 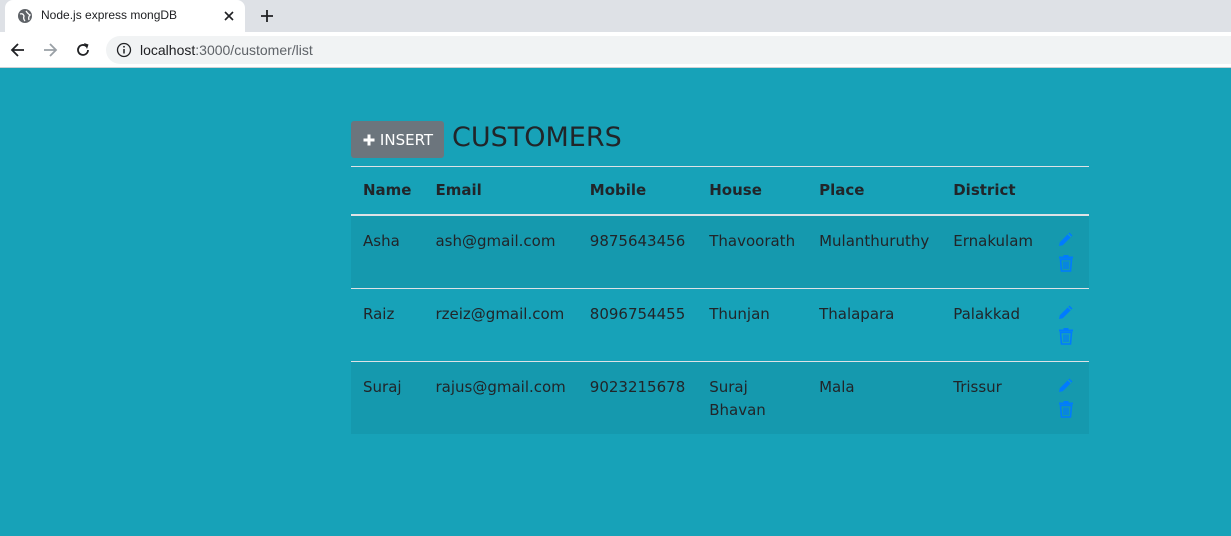 I want to click on url-path: :3000/customer/list, so click(x=254, y=50).